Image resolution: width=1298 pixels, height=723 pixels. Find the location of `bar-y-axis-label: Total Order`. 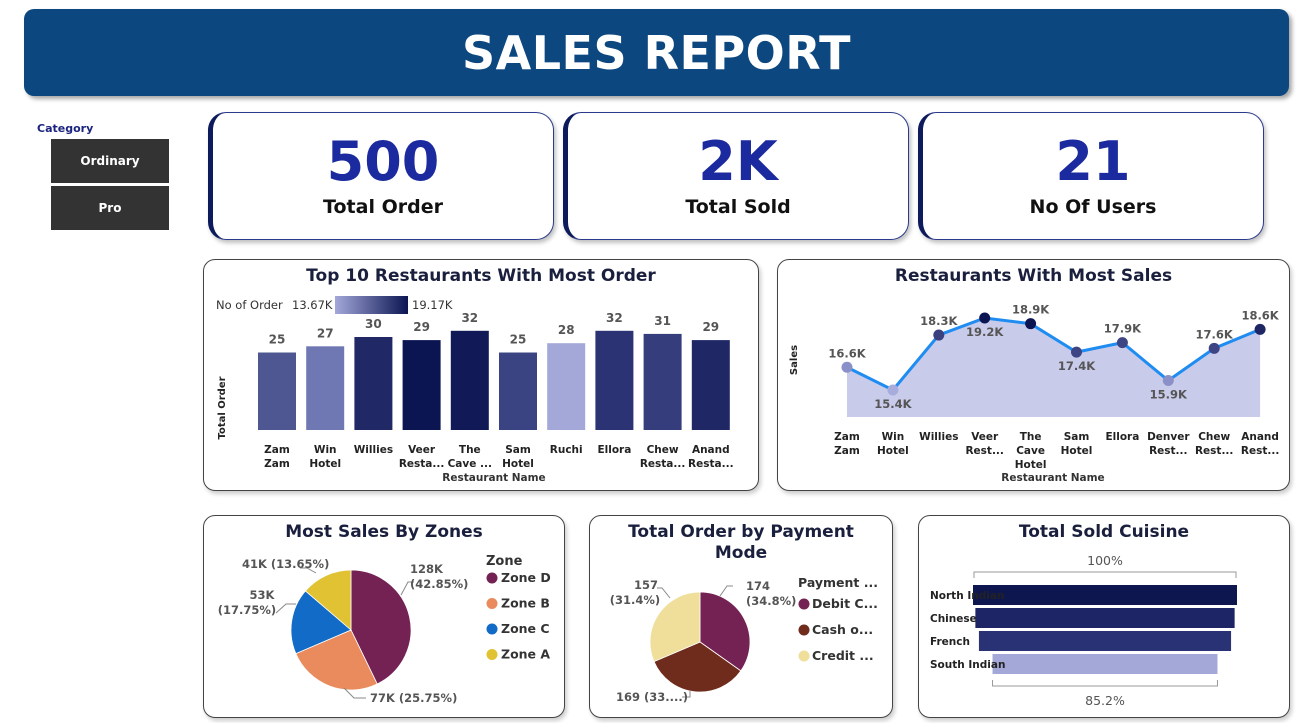

bar-y-axis-label: Total Order is located at coordinates (222, 407).